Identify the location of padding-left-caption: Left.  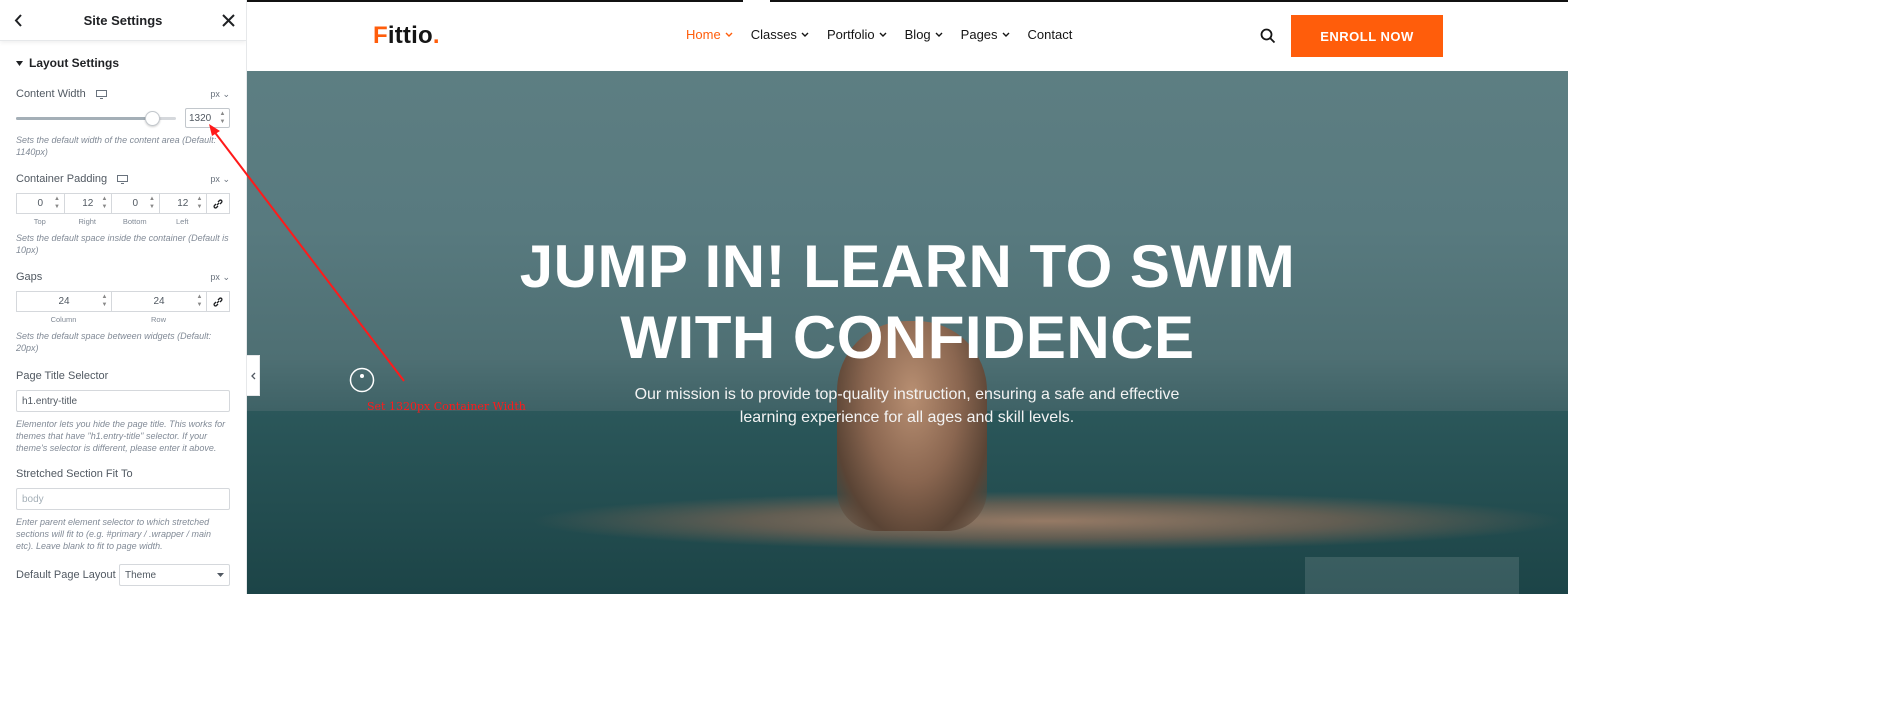
(182, 221).